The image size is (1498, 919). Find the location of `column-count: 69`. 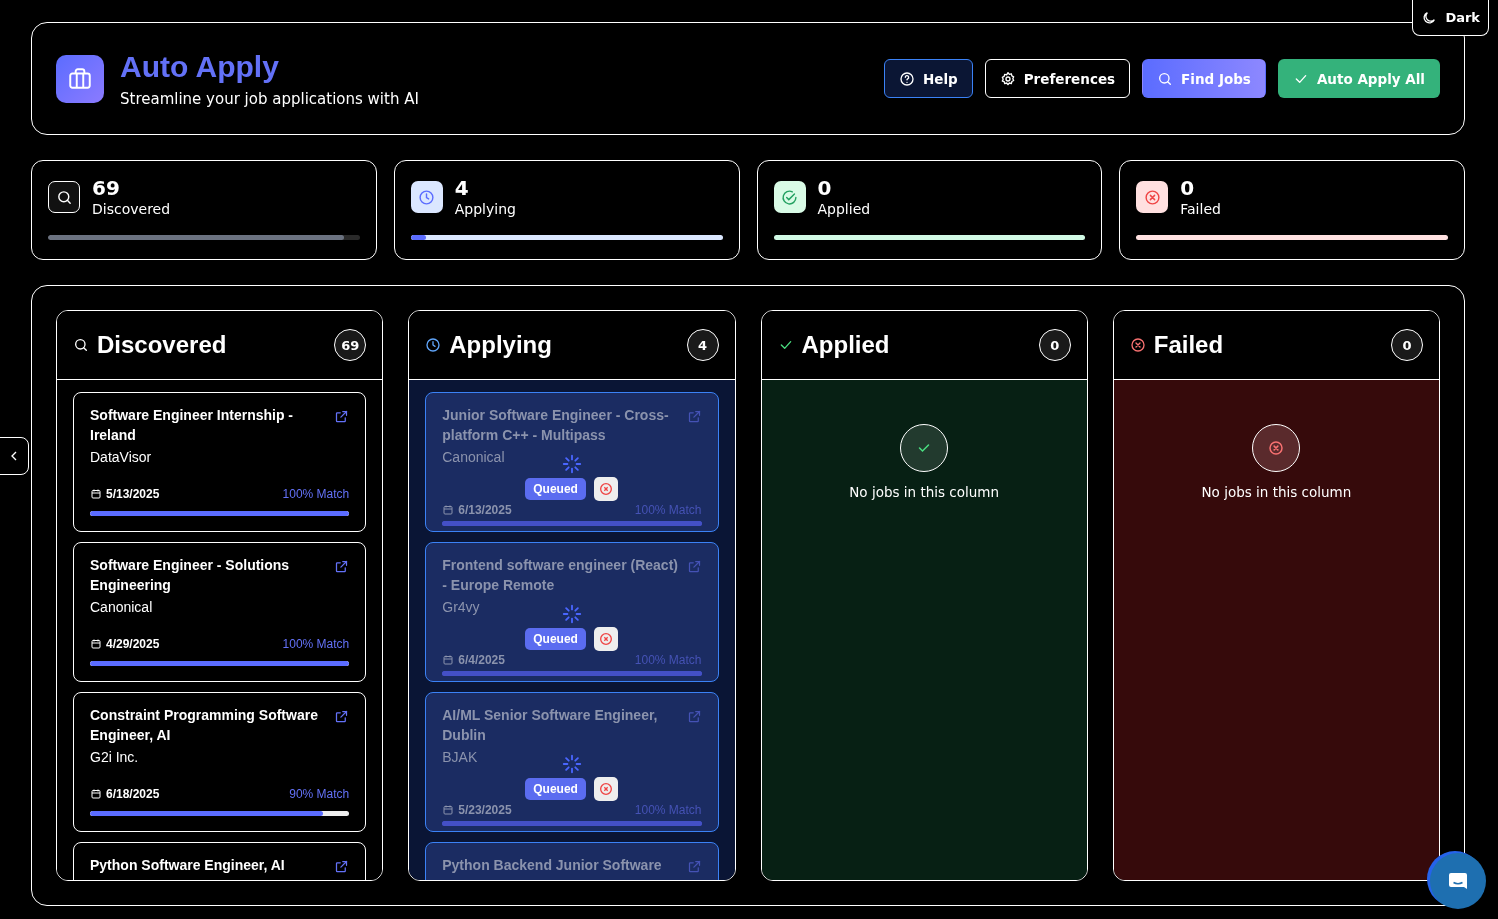

column-count: 69 is located at coordinates (350, 345).